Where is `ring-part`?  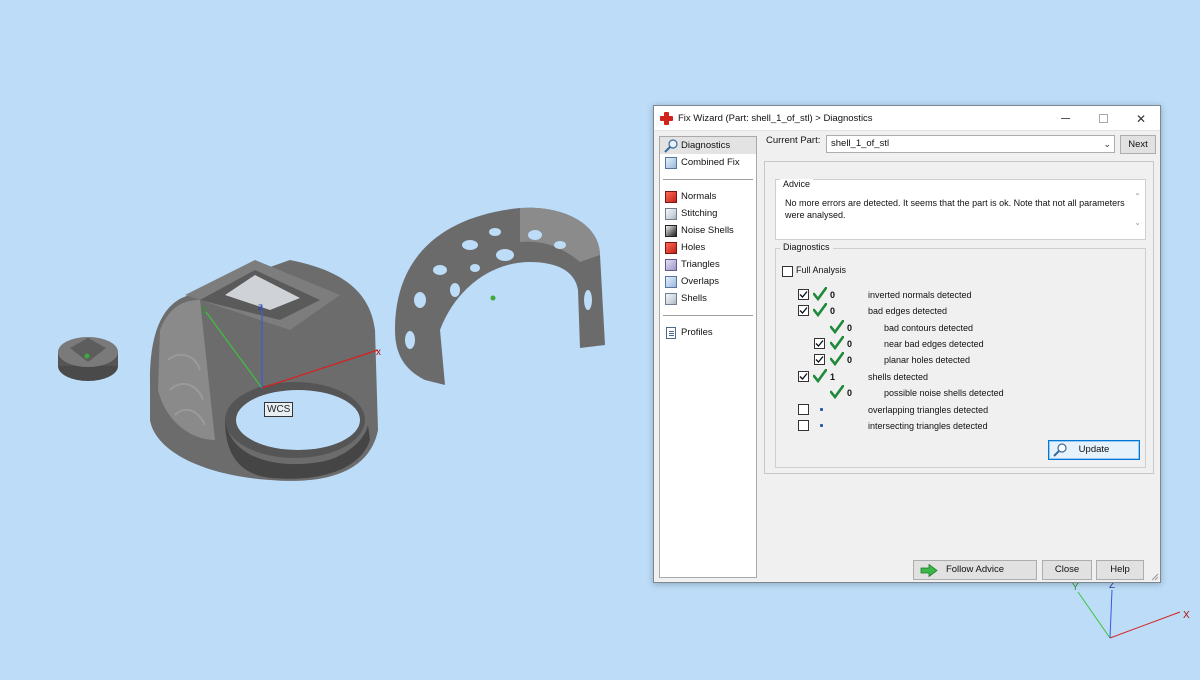 ring-part is located at coordinates (264, 370).